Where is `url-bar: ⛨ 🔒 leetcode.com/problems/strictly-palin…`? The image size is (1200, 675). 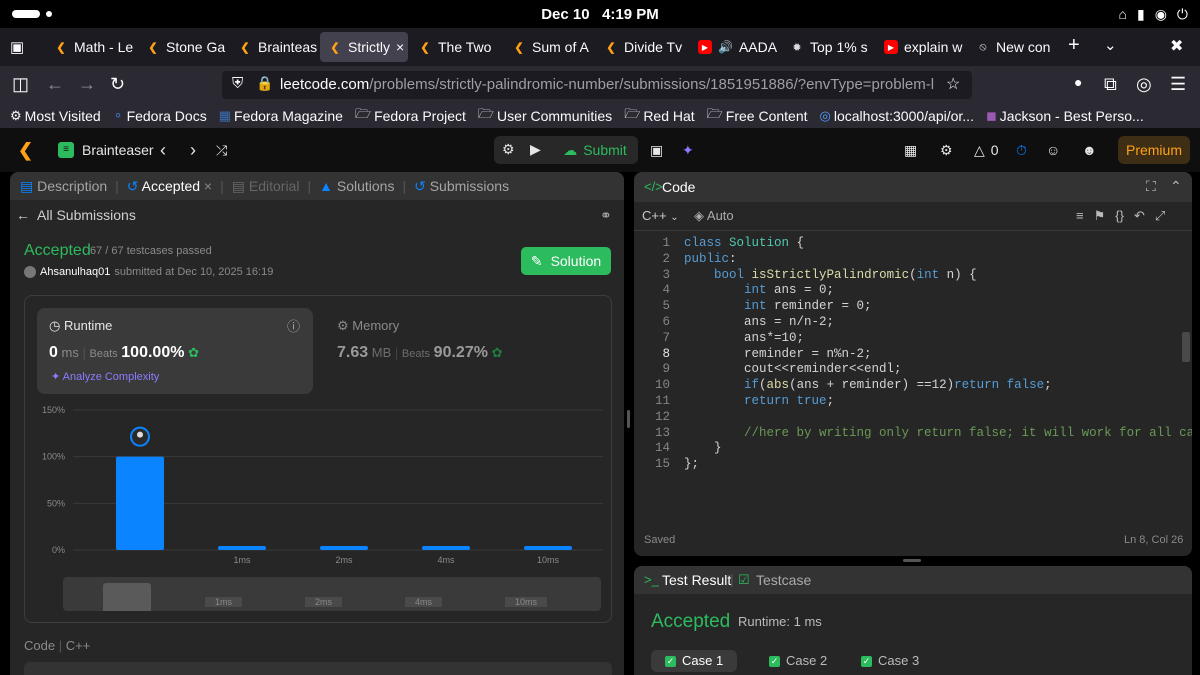
url-bar: ⛨ 🔒 leetcode.com/problems/strictly-palin… is located at coordinates (597, 85).